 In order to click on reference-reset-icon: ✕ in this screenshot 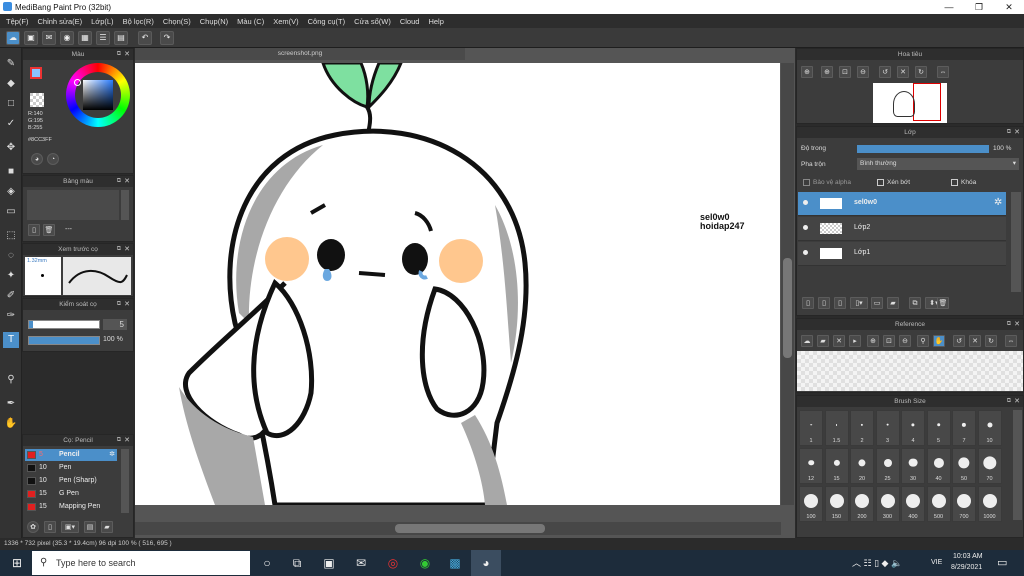, I will do `click(975, 341)`.